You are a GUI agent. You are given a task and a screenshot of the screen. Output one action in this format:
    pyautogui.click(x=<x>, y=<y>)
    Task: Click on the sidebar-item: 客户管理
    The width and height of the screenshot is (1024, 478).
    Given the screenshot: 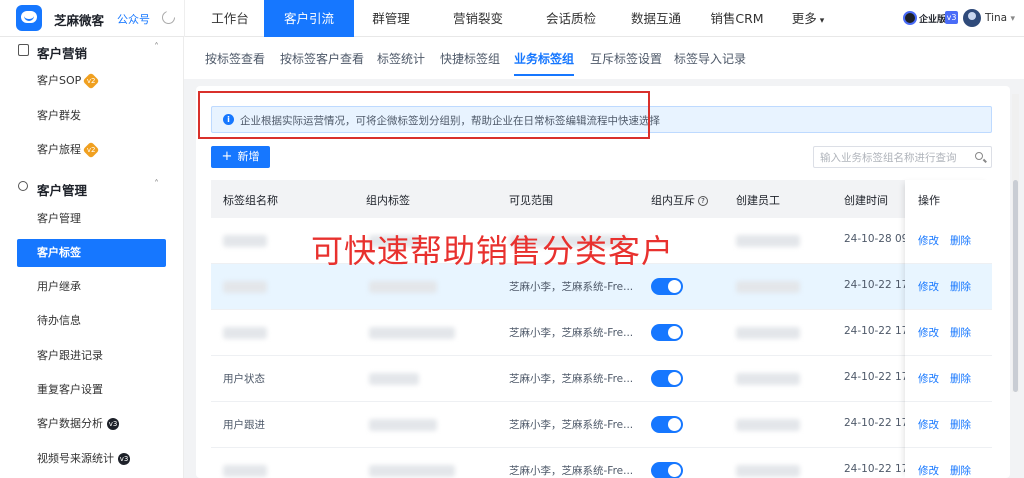 What is the action you would take?
    pyautogui.click(x=91, y=219)
    